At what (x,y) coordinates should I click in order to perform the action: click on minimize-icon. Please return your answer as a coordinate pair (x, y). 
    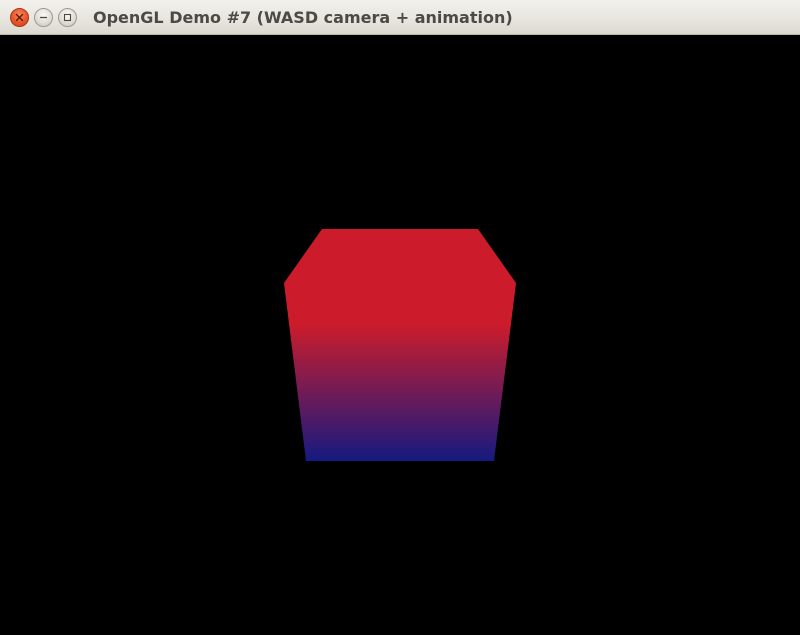
    Looking at the image, I should click on (43, 17).